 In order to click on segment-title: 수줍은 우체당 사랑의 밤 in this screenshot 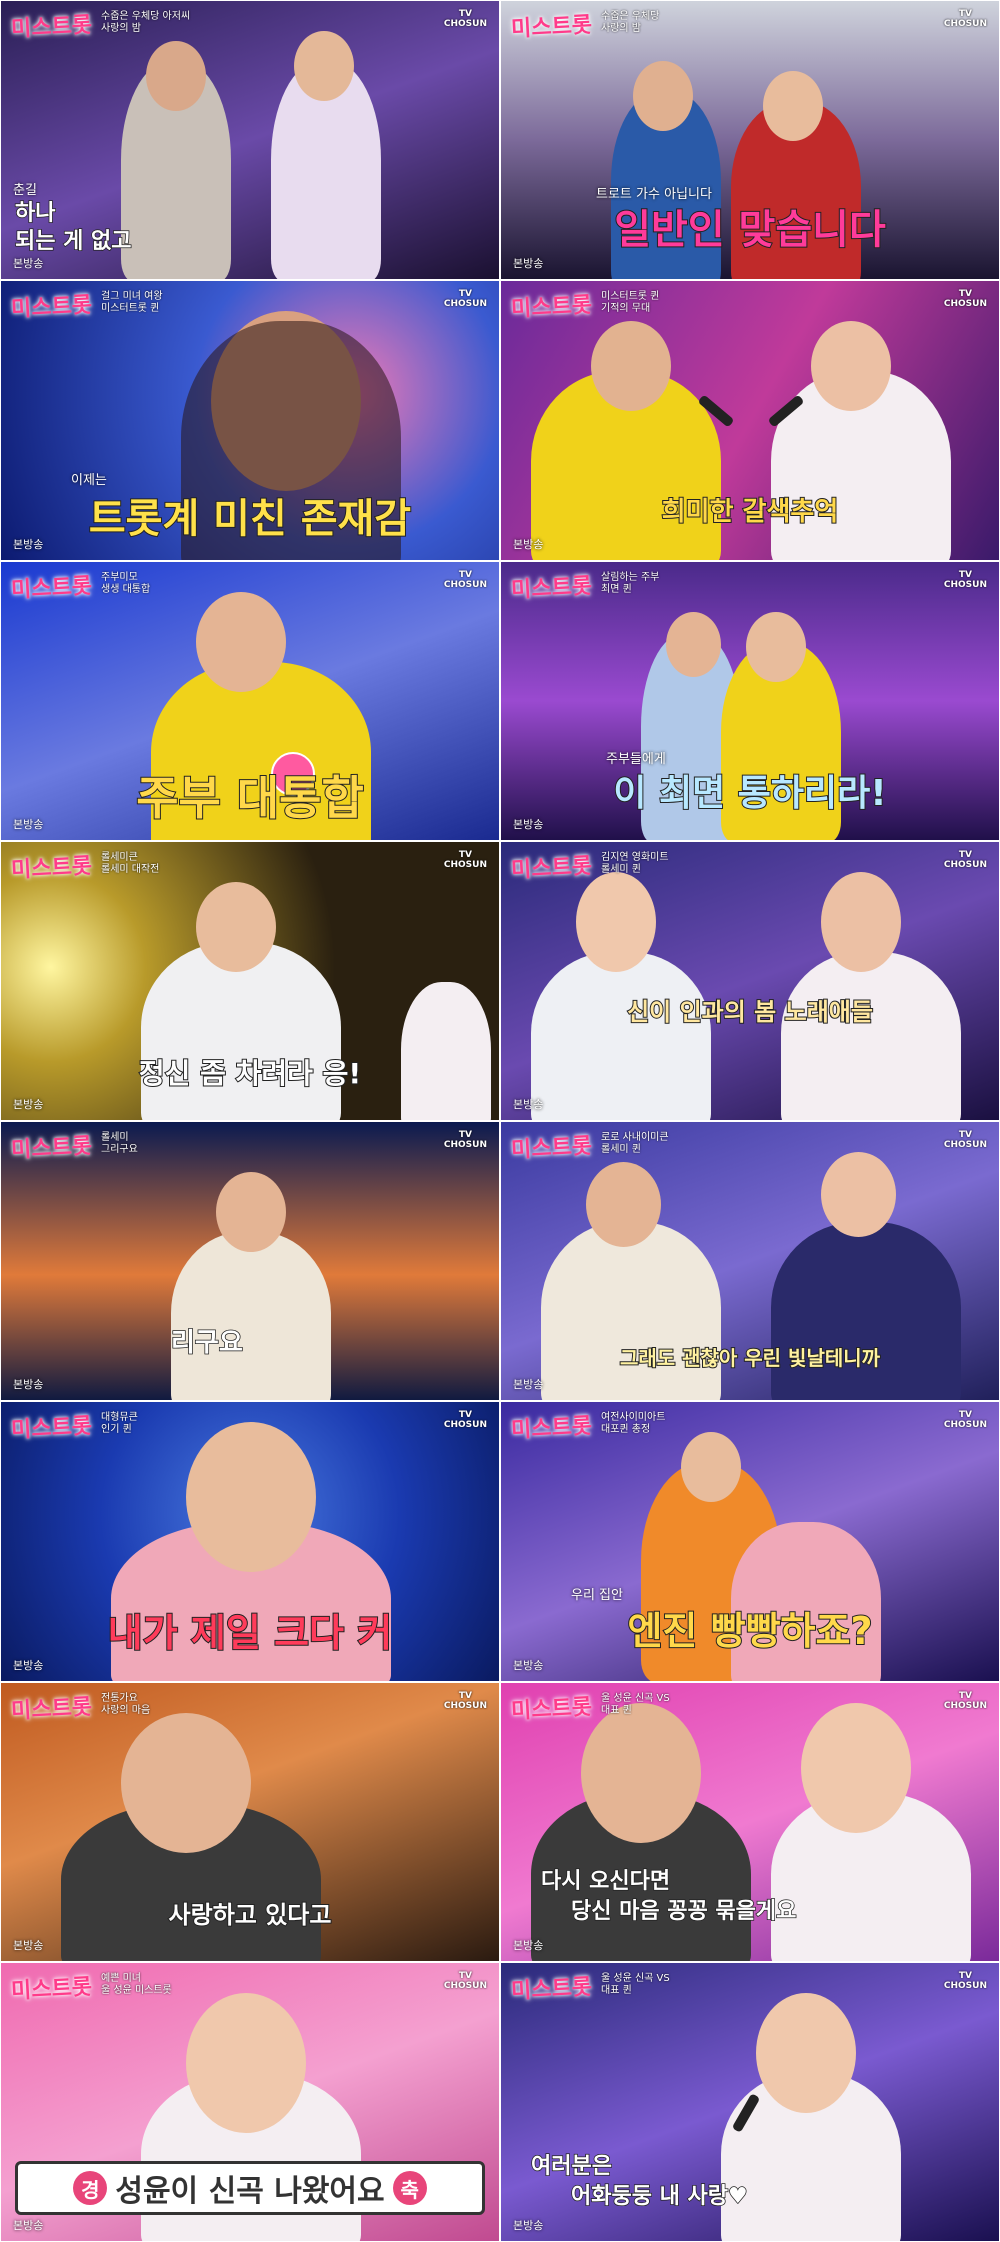, I will do `click(630, 22)`.